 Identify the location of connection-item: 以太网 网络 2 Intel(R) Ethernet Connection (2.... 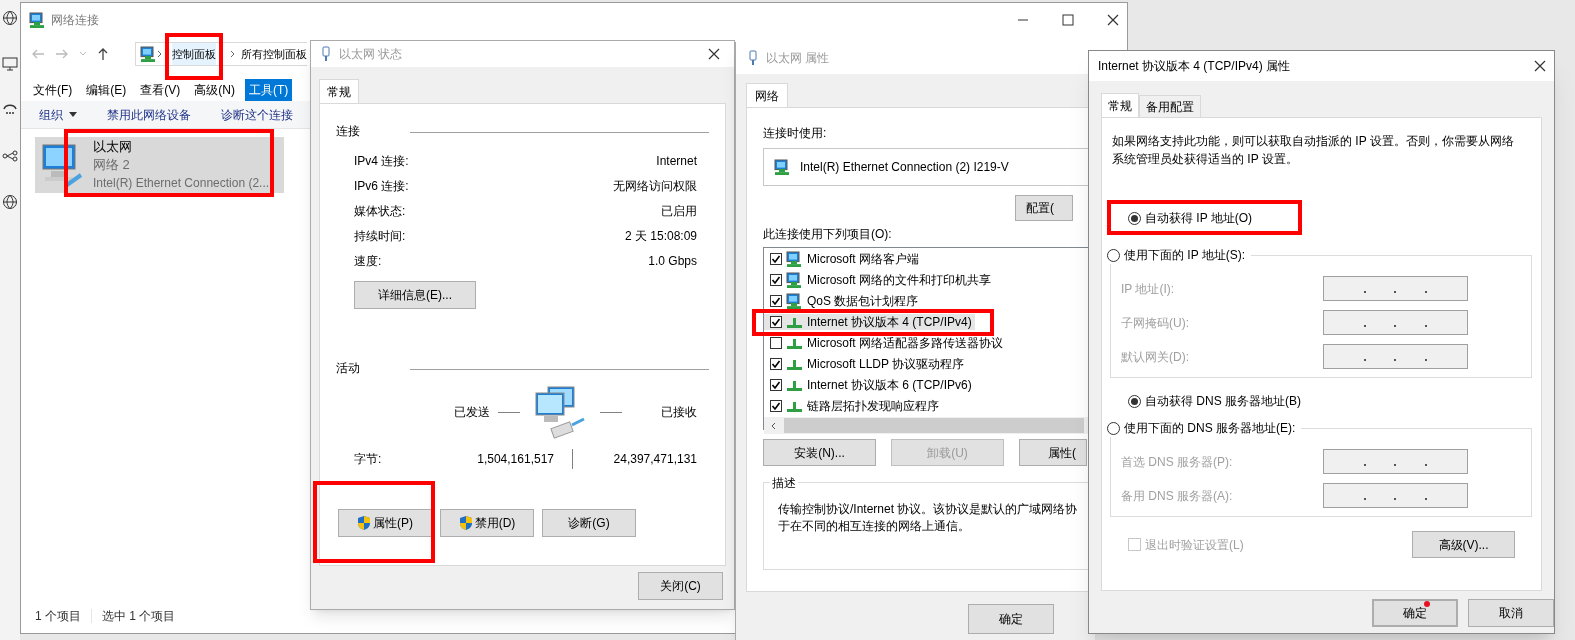
(159, 165).